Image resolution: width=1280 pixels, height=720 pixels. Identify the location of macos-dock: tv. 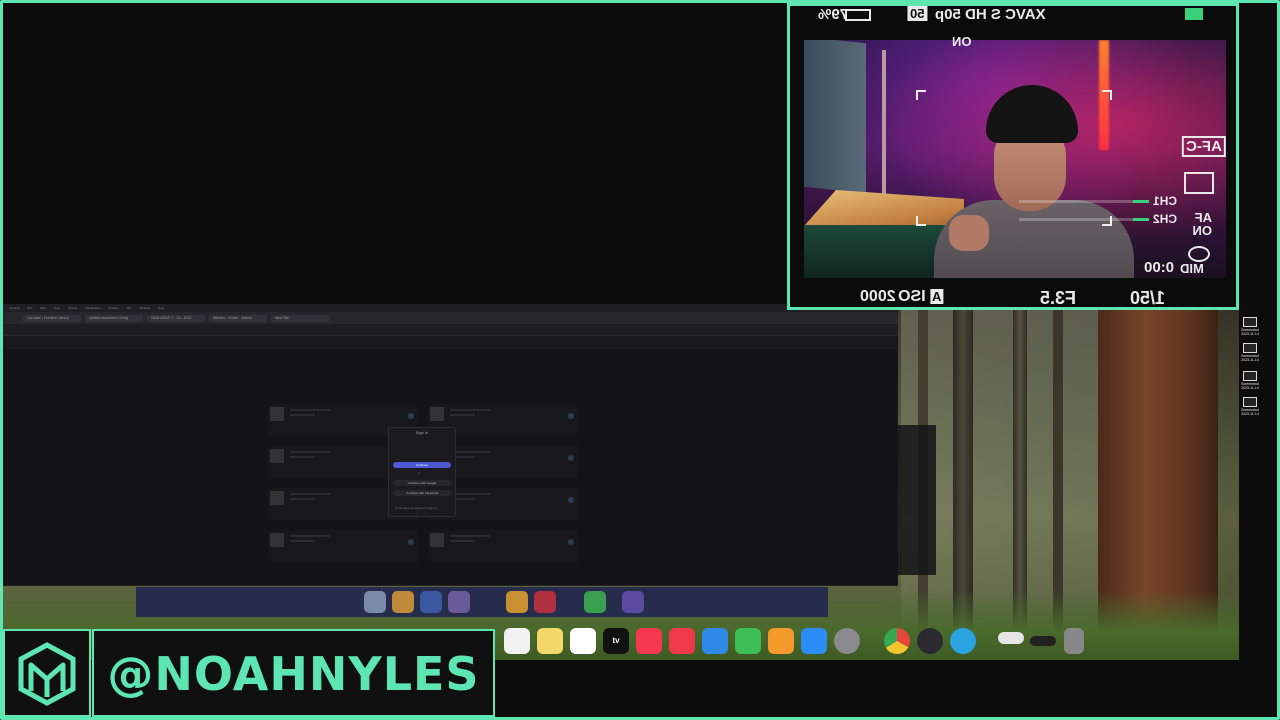
(796, 642).